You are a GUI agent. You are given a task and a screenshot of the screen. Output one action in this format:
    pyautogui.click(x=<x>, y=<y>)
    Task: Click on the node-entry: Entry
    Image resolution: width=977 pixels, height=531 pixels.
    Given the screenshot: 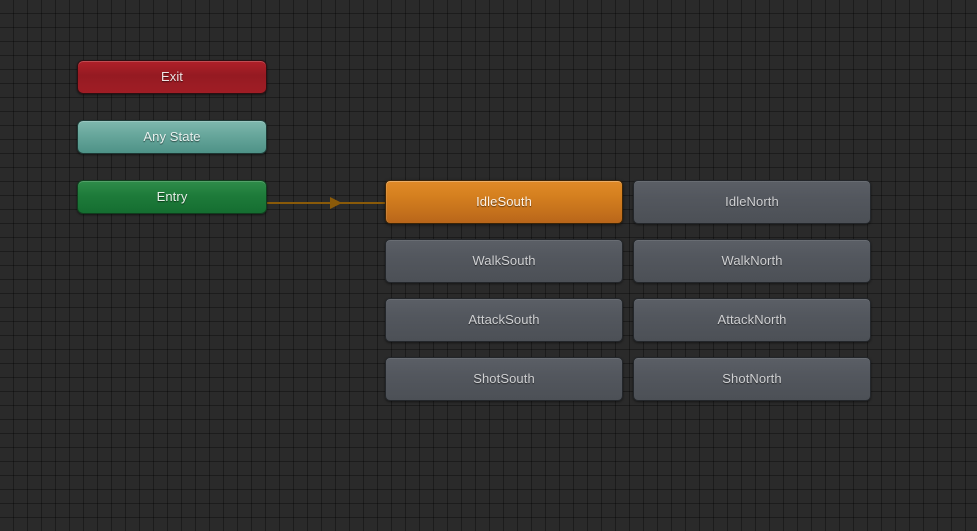 What is the action you would take?
    pyautogui.click(x=172, y=197)
    